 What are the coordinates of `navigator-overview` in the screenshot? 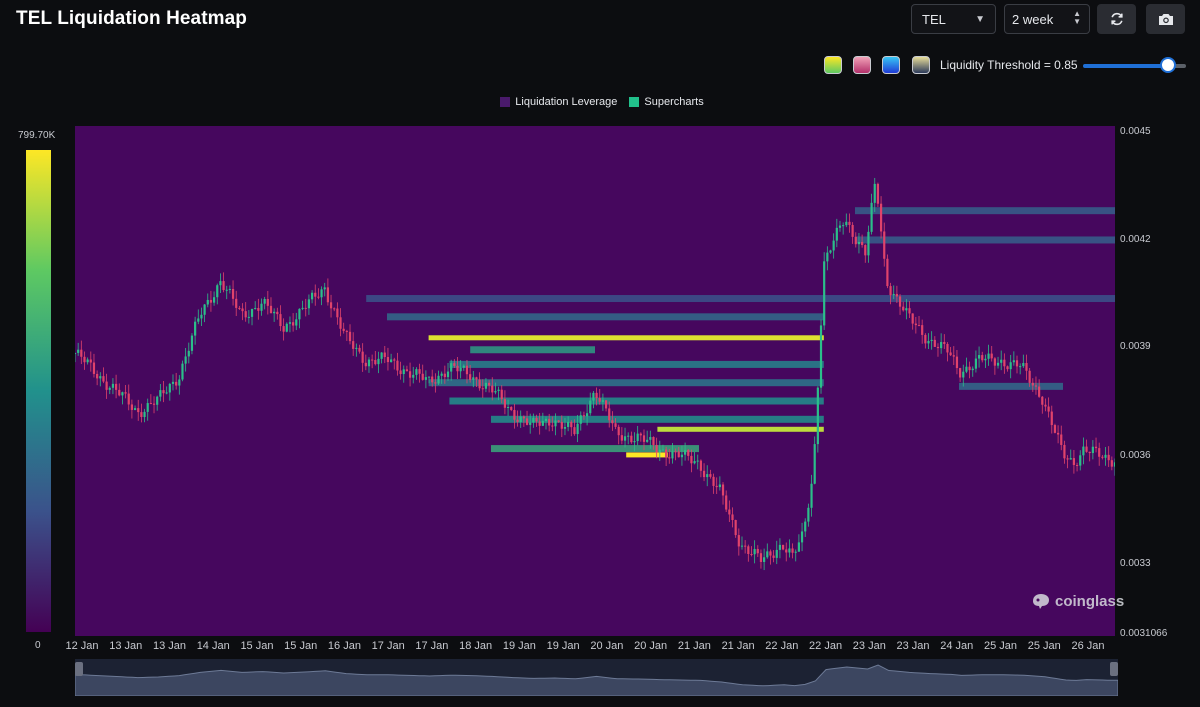 It's located at (596, 680).